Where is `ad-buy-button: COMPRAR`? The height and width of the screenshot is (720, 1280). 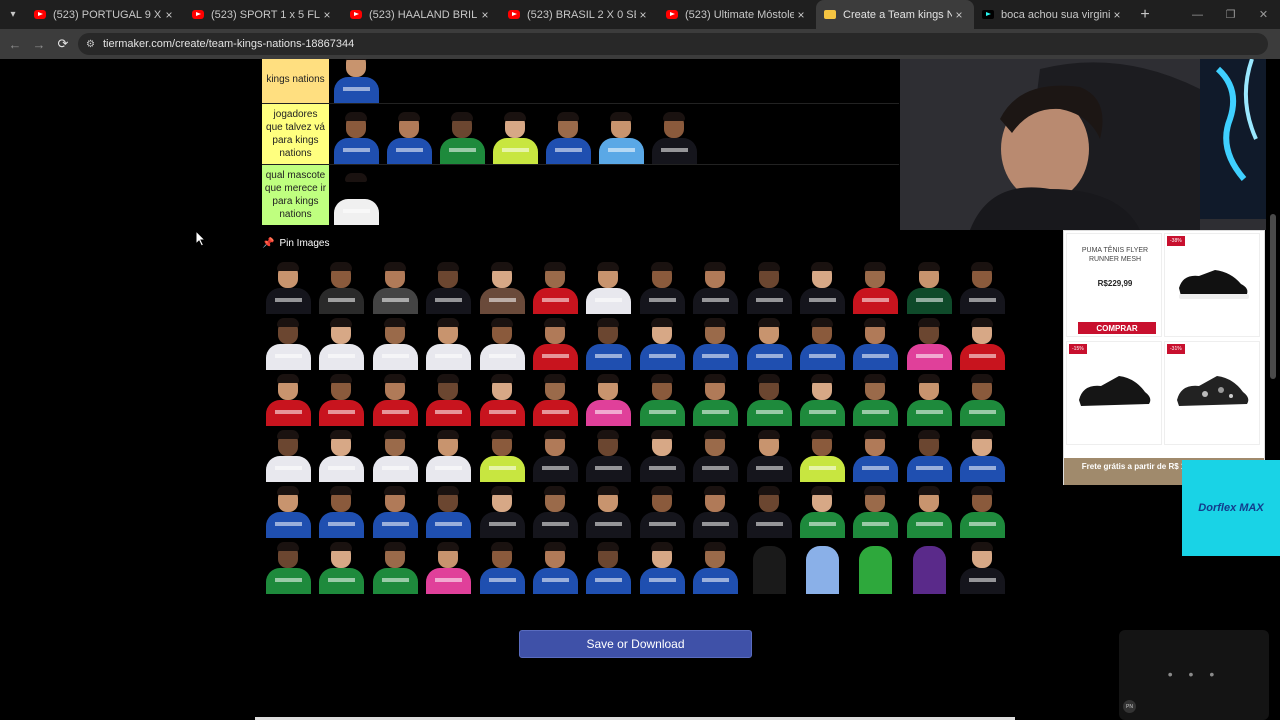 ad-buy-button: COMPRAR is located at coordinates (1117, 328).